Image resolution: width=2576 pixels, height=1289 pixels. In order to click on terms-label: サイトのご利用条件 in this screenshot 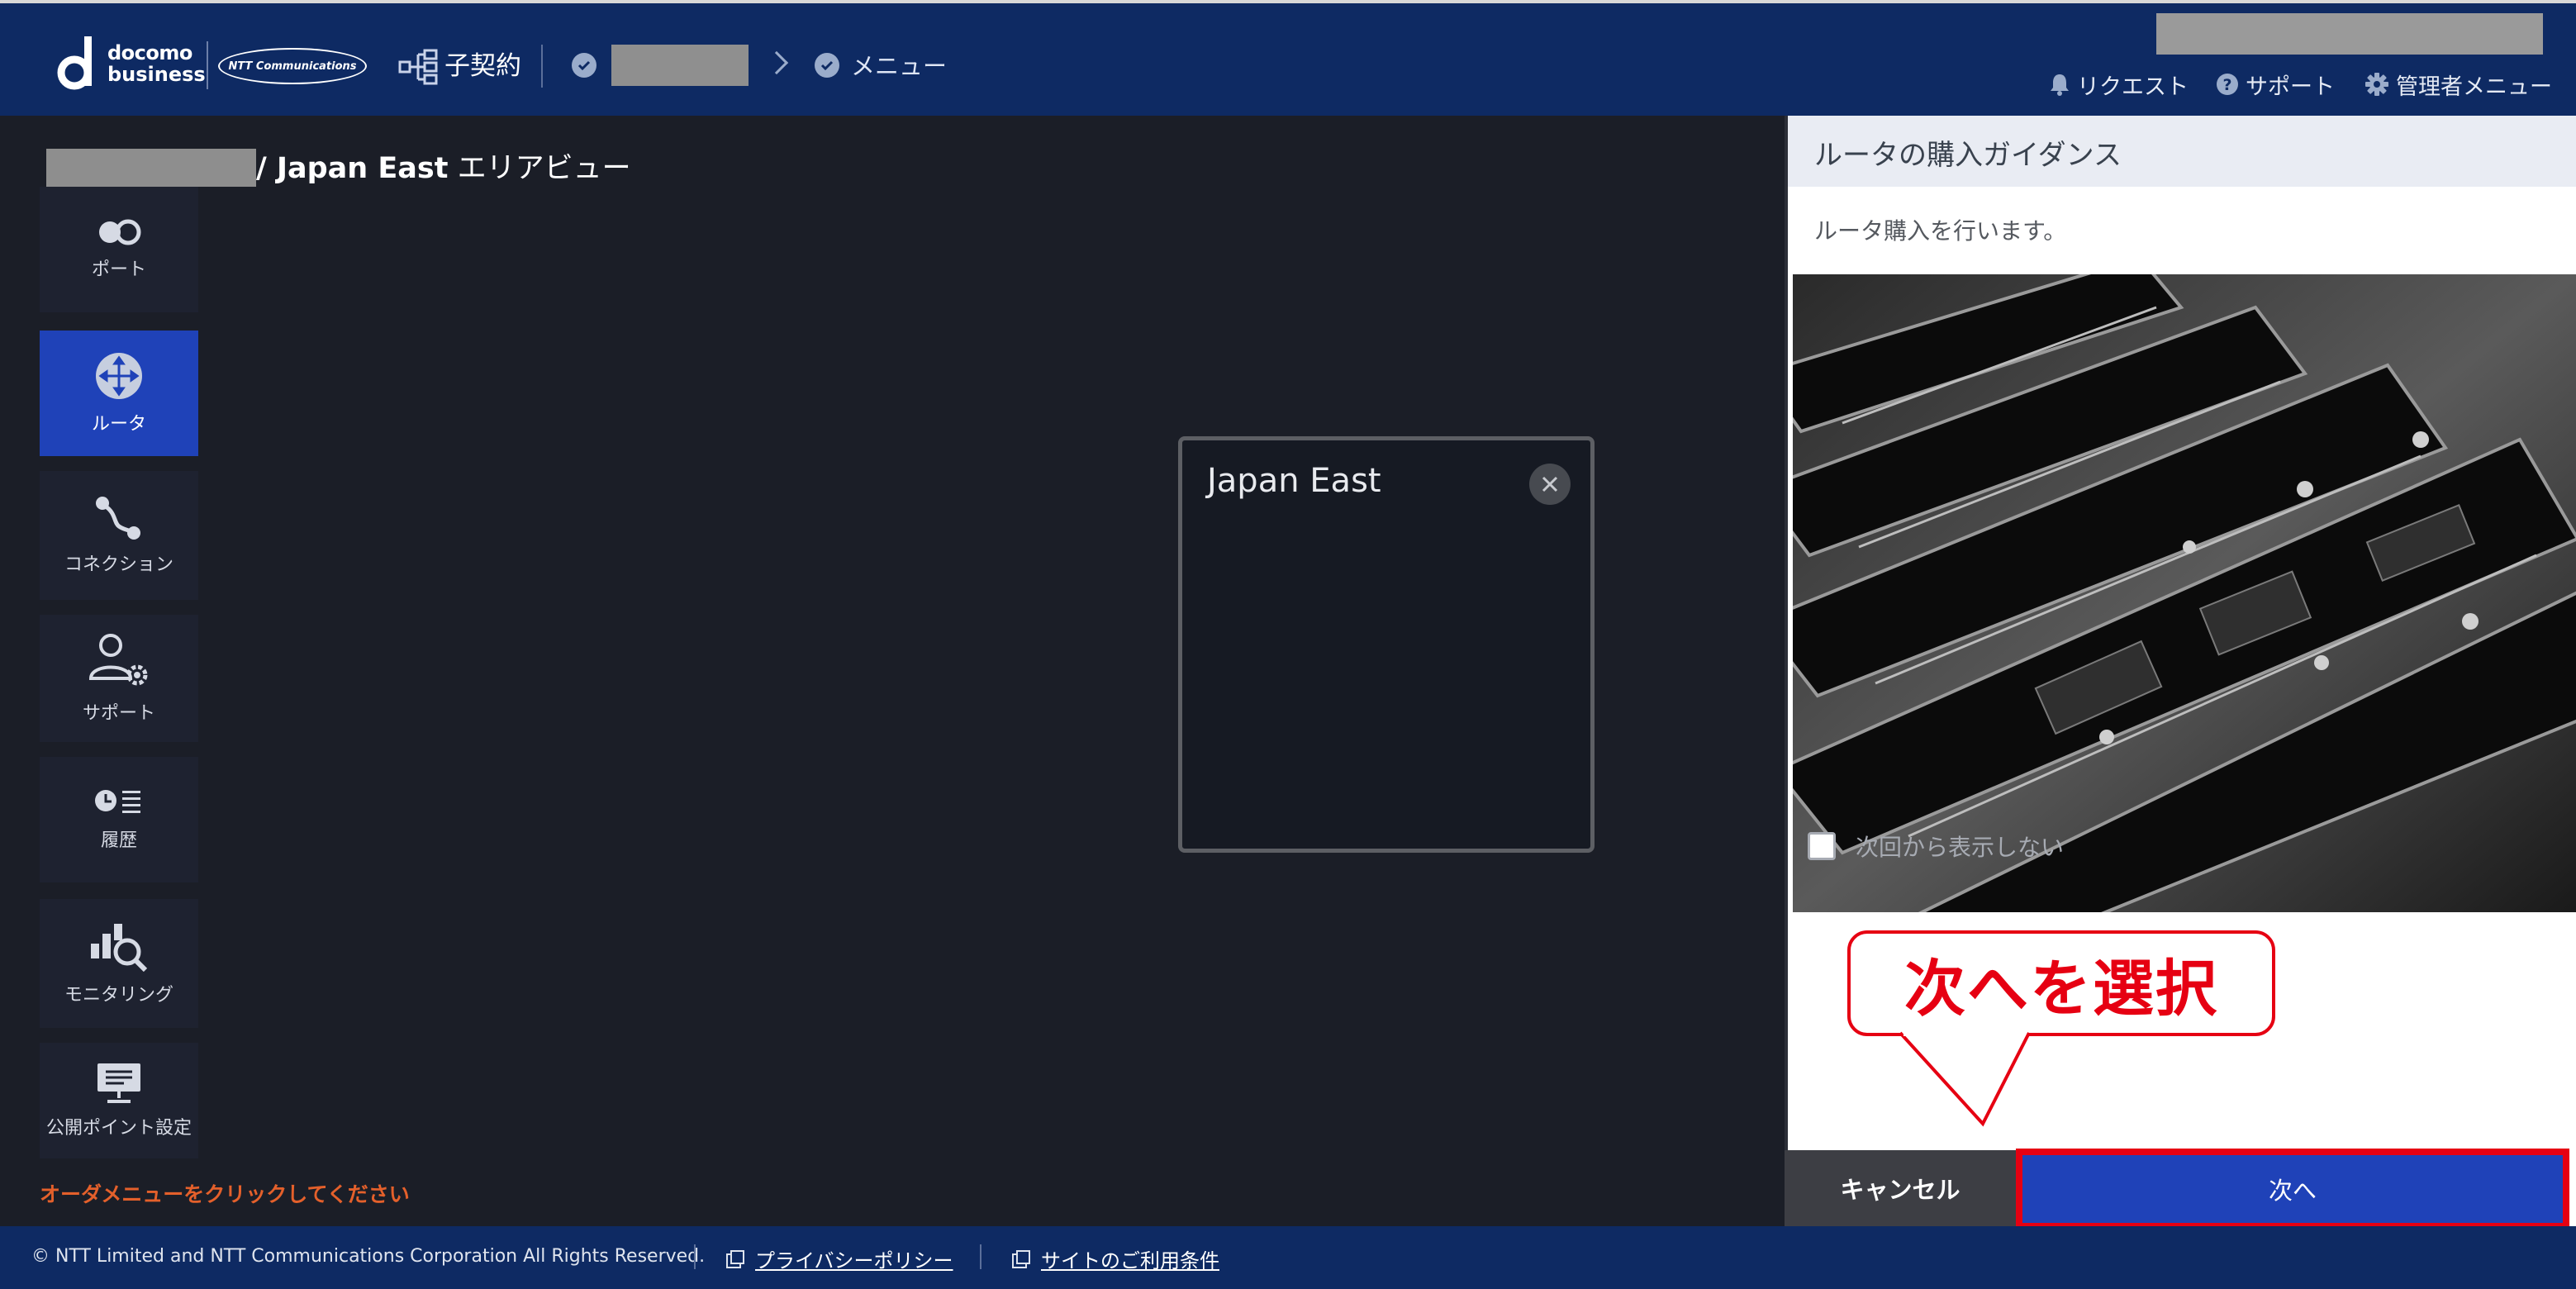, I will do `click(1130, 1260)`.